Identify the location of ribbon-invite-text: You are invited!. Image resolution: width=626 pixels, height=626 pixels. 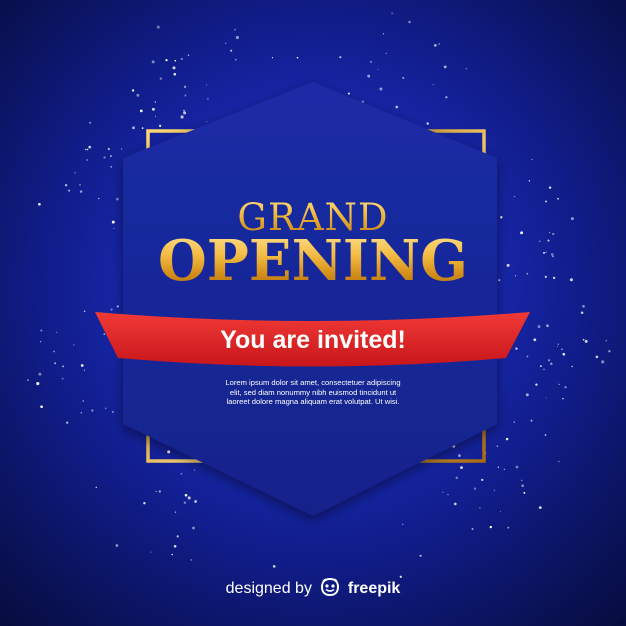
(313, 340).